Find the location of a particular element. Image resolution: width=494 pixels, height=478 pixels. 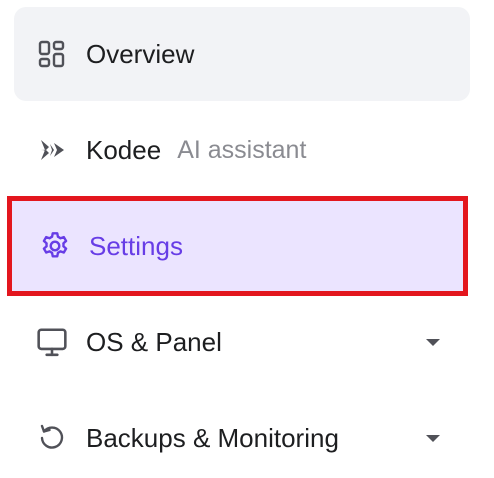

sidebar-item-label: OS & Panel is located at coordinates (154, 341).